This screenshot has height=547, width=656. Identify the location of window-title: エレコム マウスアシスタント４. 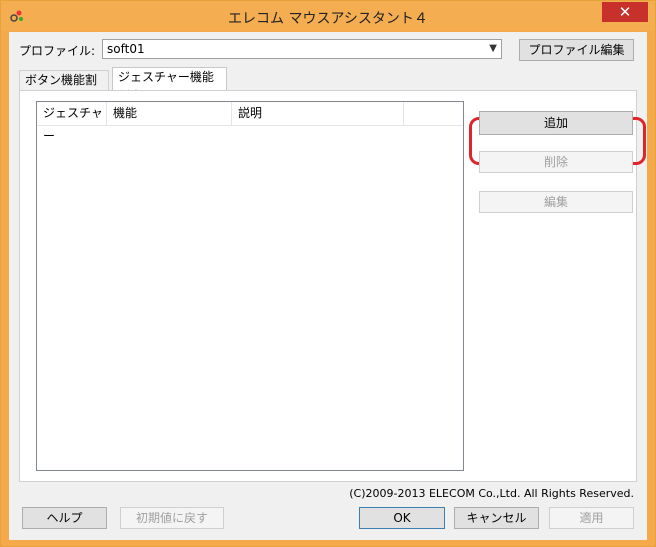
(328, 19).